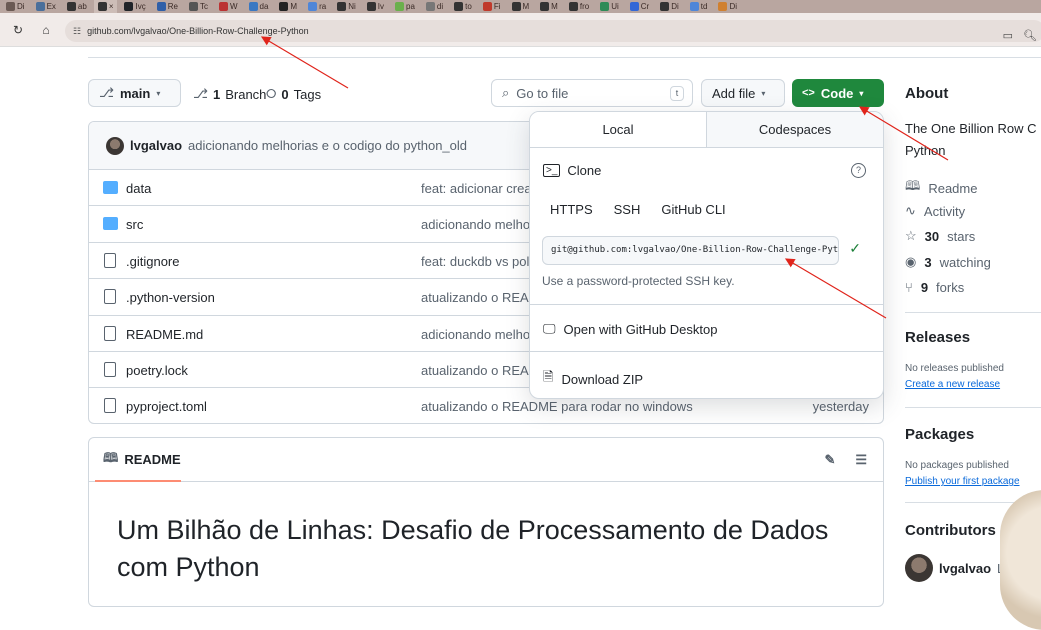 The image size is (1041, 630). Describe the element at coordinates (51, 6) in the screenshot. I see `browser-tab-label: Ex` at that location.